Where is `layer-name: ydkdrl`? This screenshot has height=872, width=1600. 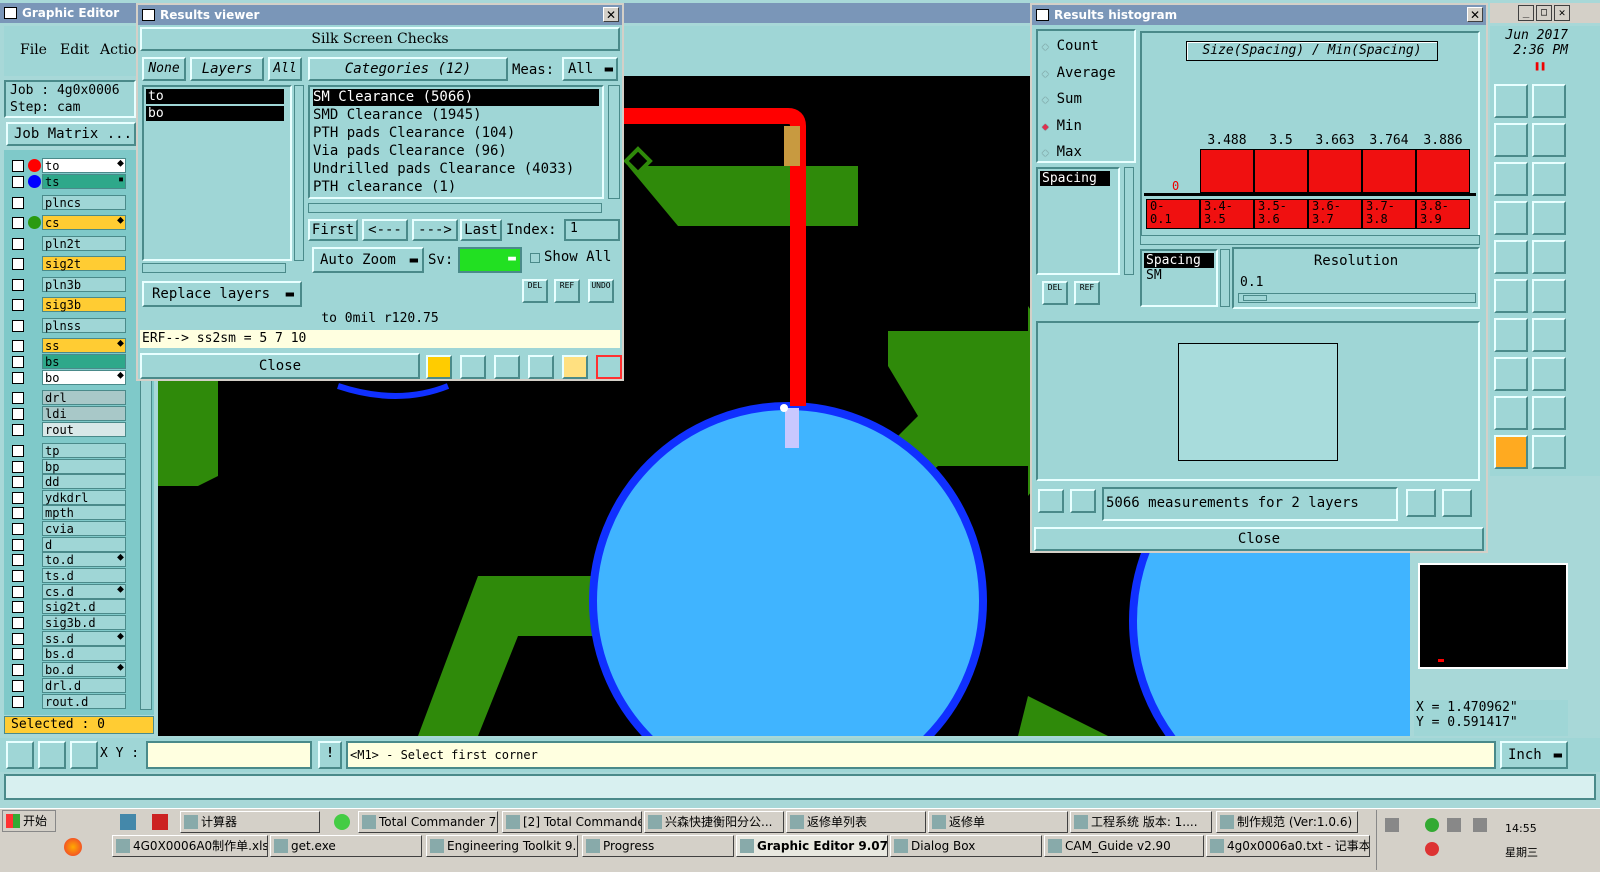 layer-name: ydkdrl is located at coordinates (84, 497).